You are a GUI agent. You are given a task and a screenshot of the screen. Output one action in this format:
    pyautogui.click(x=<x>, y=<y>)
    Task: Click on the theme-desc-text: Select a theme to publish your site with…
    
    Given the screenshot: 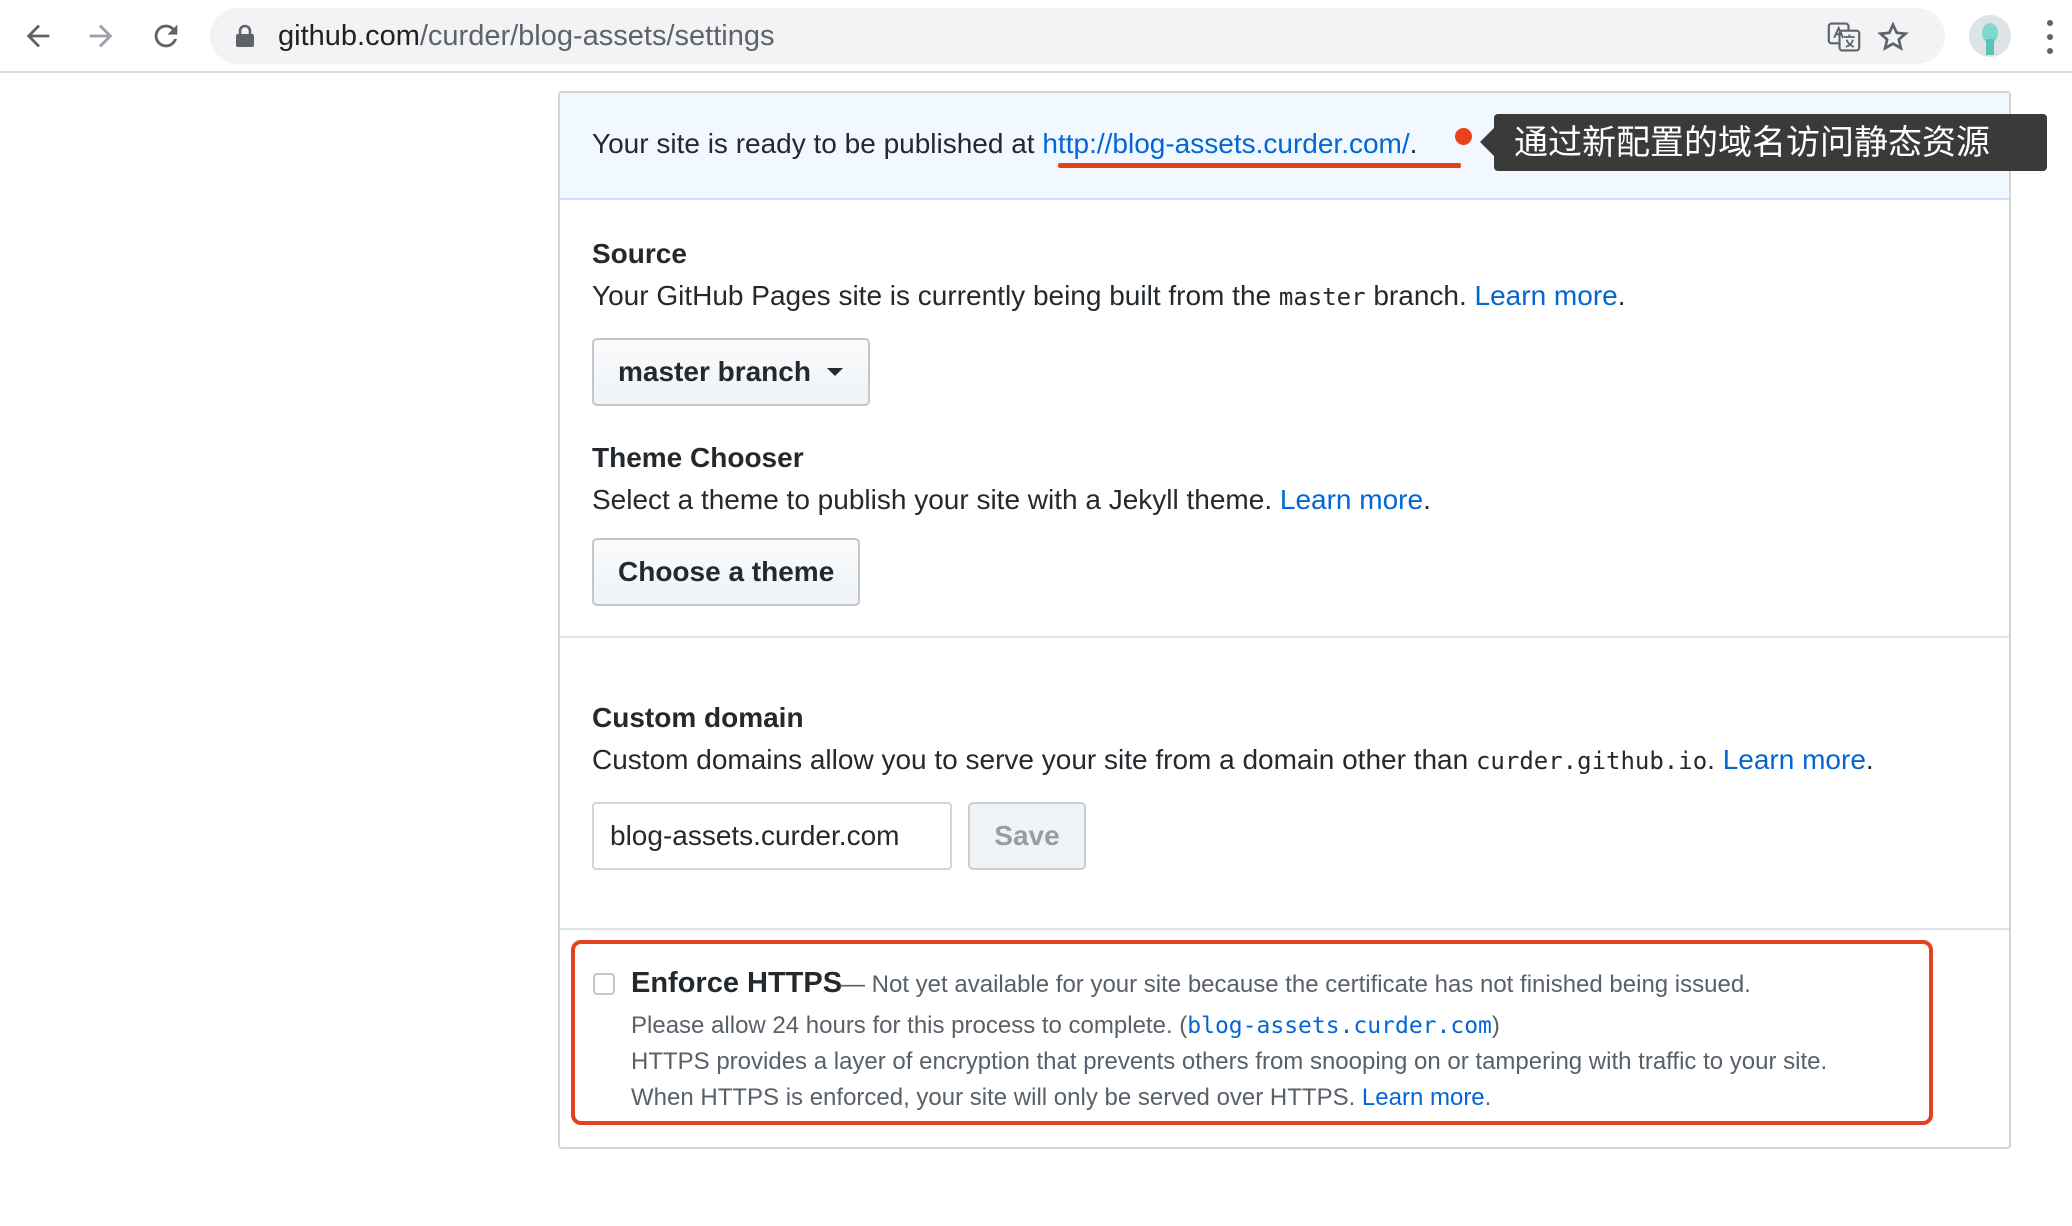 What is the action you would take?
    pyautogui.click(x=936, y=499)
    